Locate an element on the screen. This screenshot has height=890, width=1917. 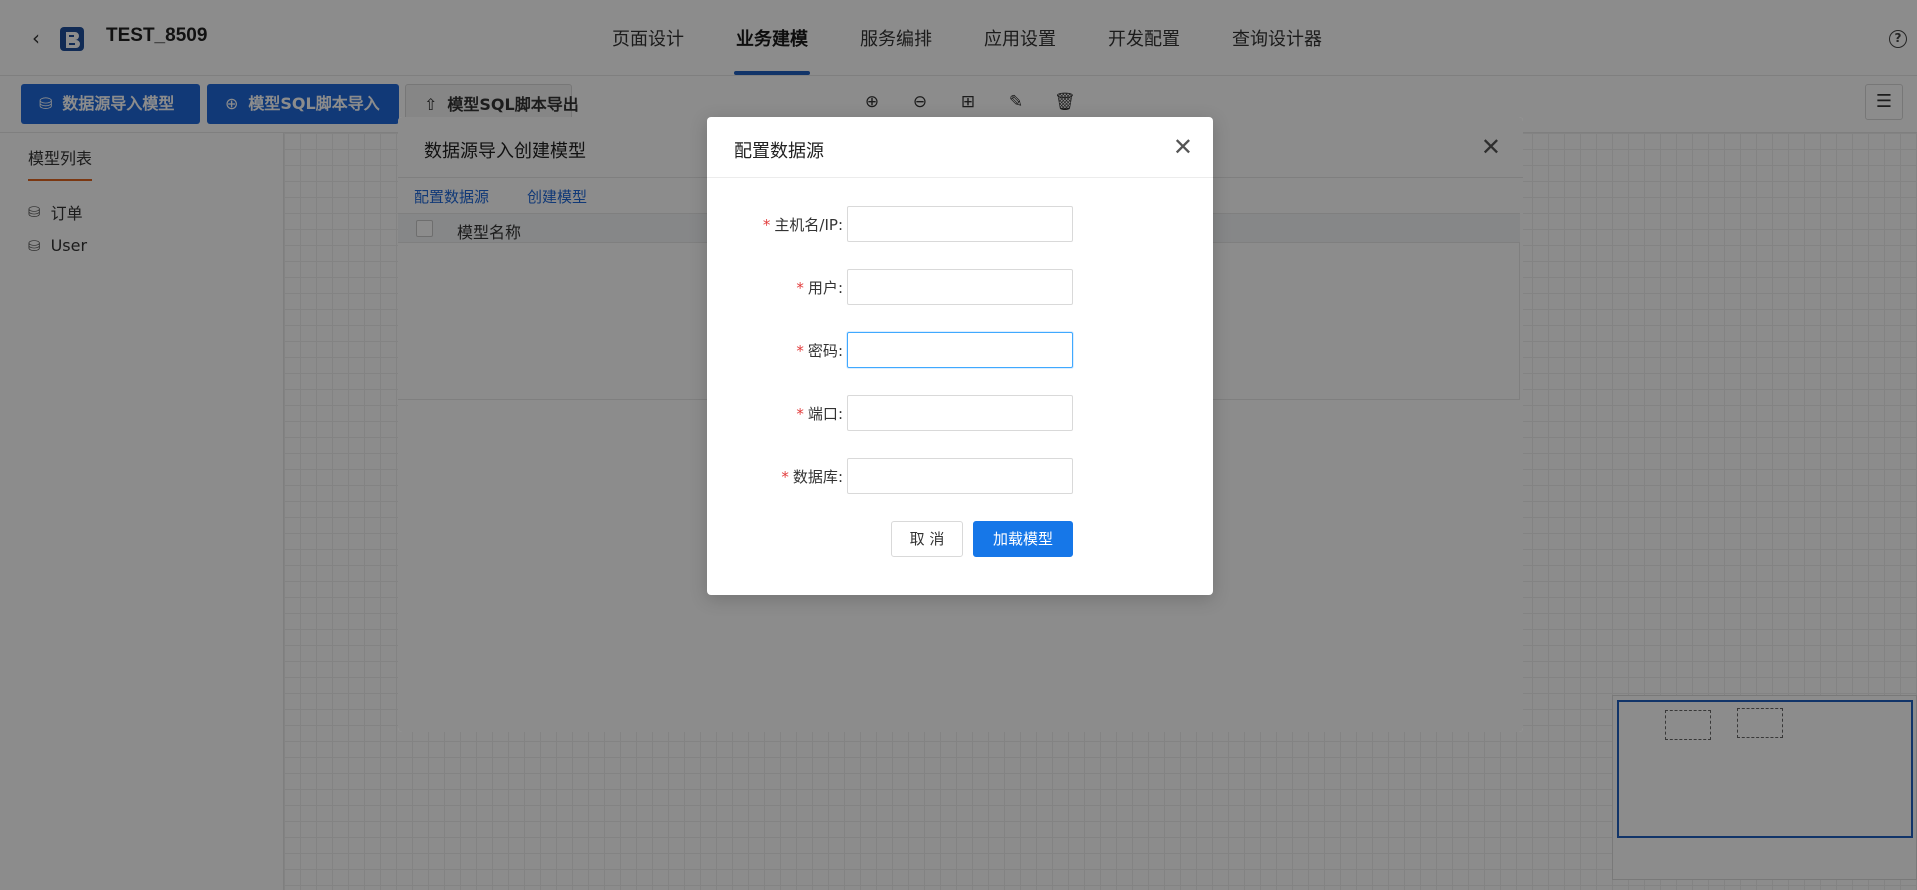
user-label-text: 用户 is located at coordinates (822, 288).